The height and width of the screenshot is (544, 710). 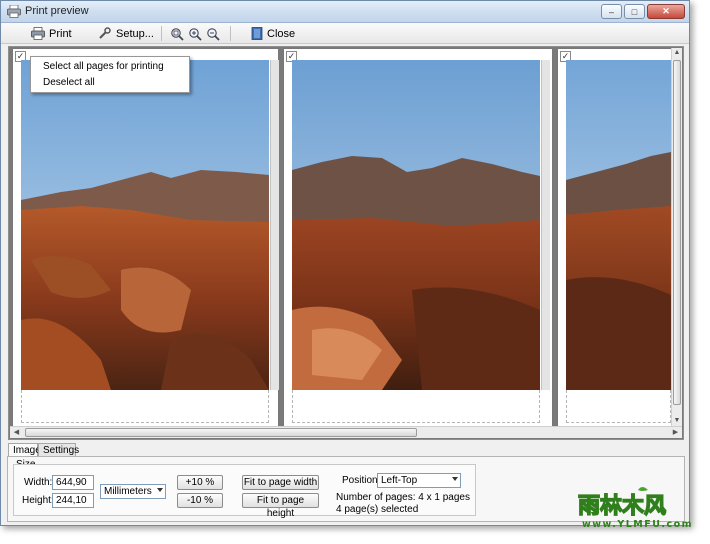 I want to click on minimize-button: ‒, so click(x=611, y=11).